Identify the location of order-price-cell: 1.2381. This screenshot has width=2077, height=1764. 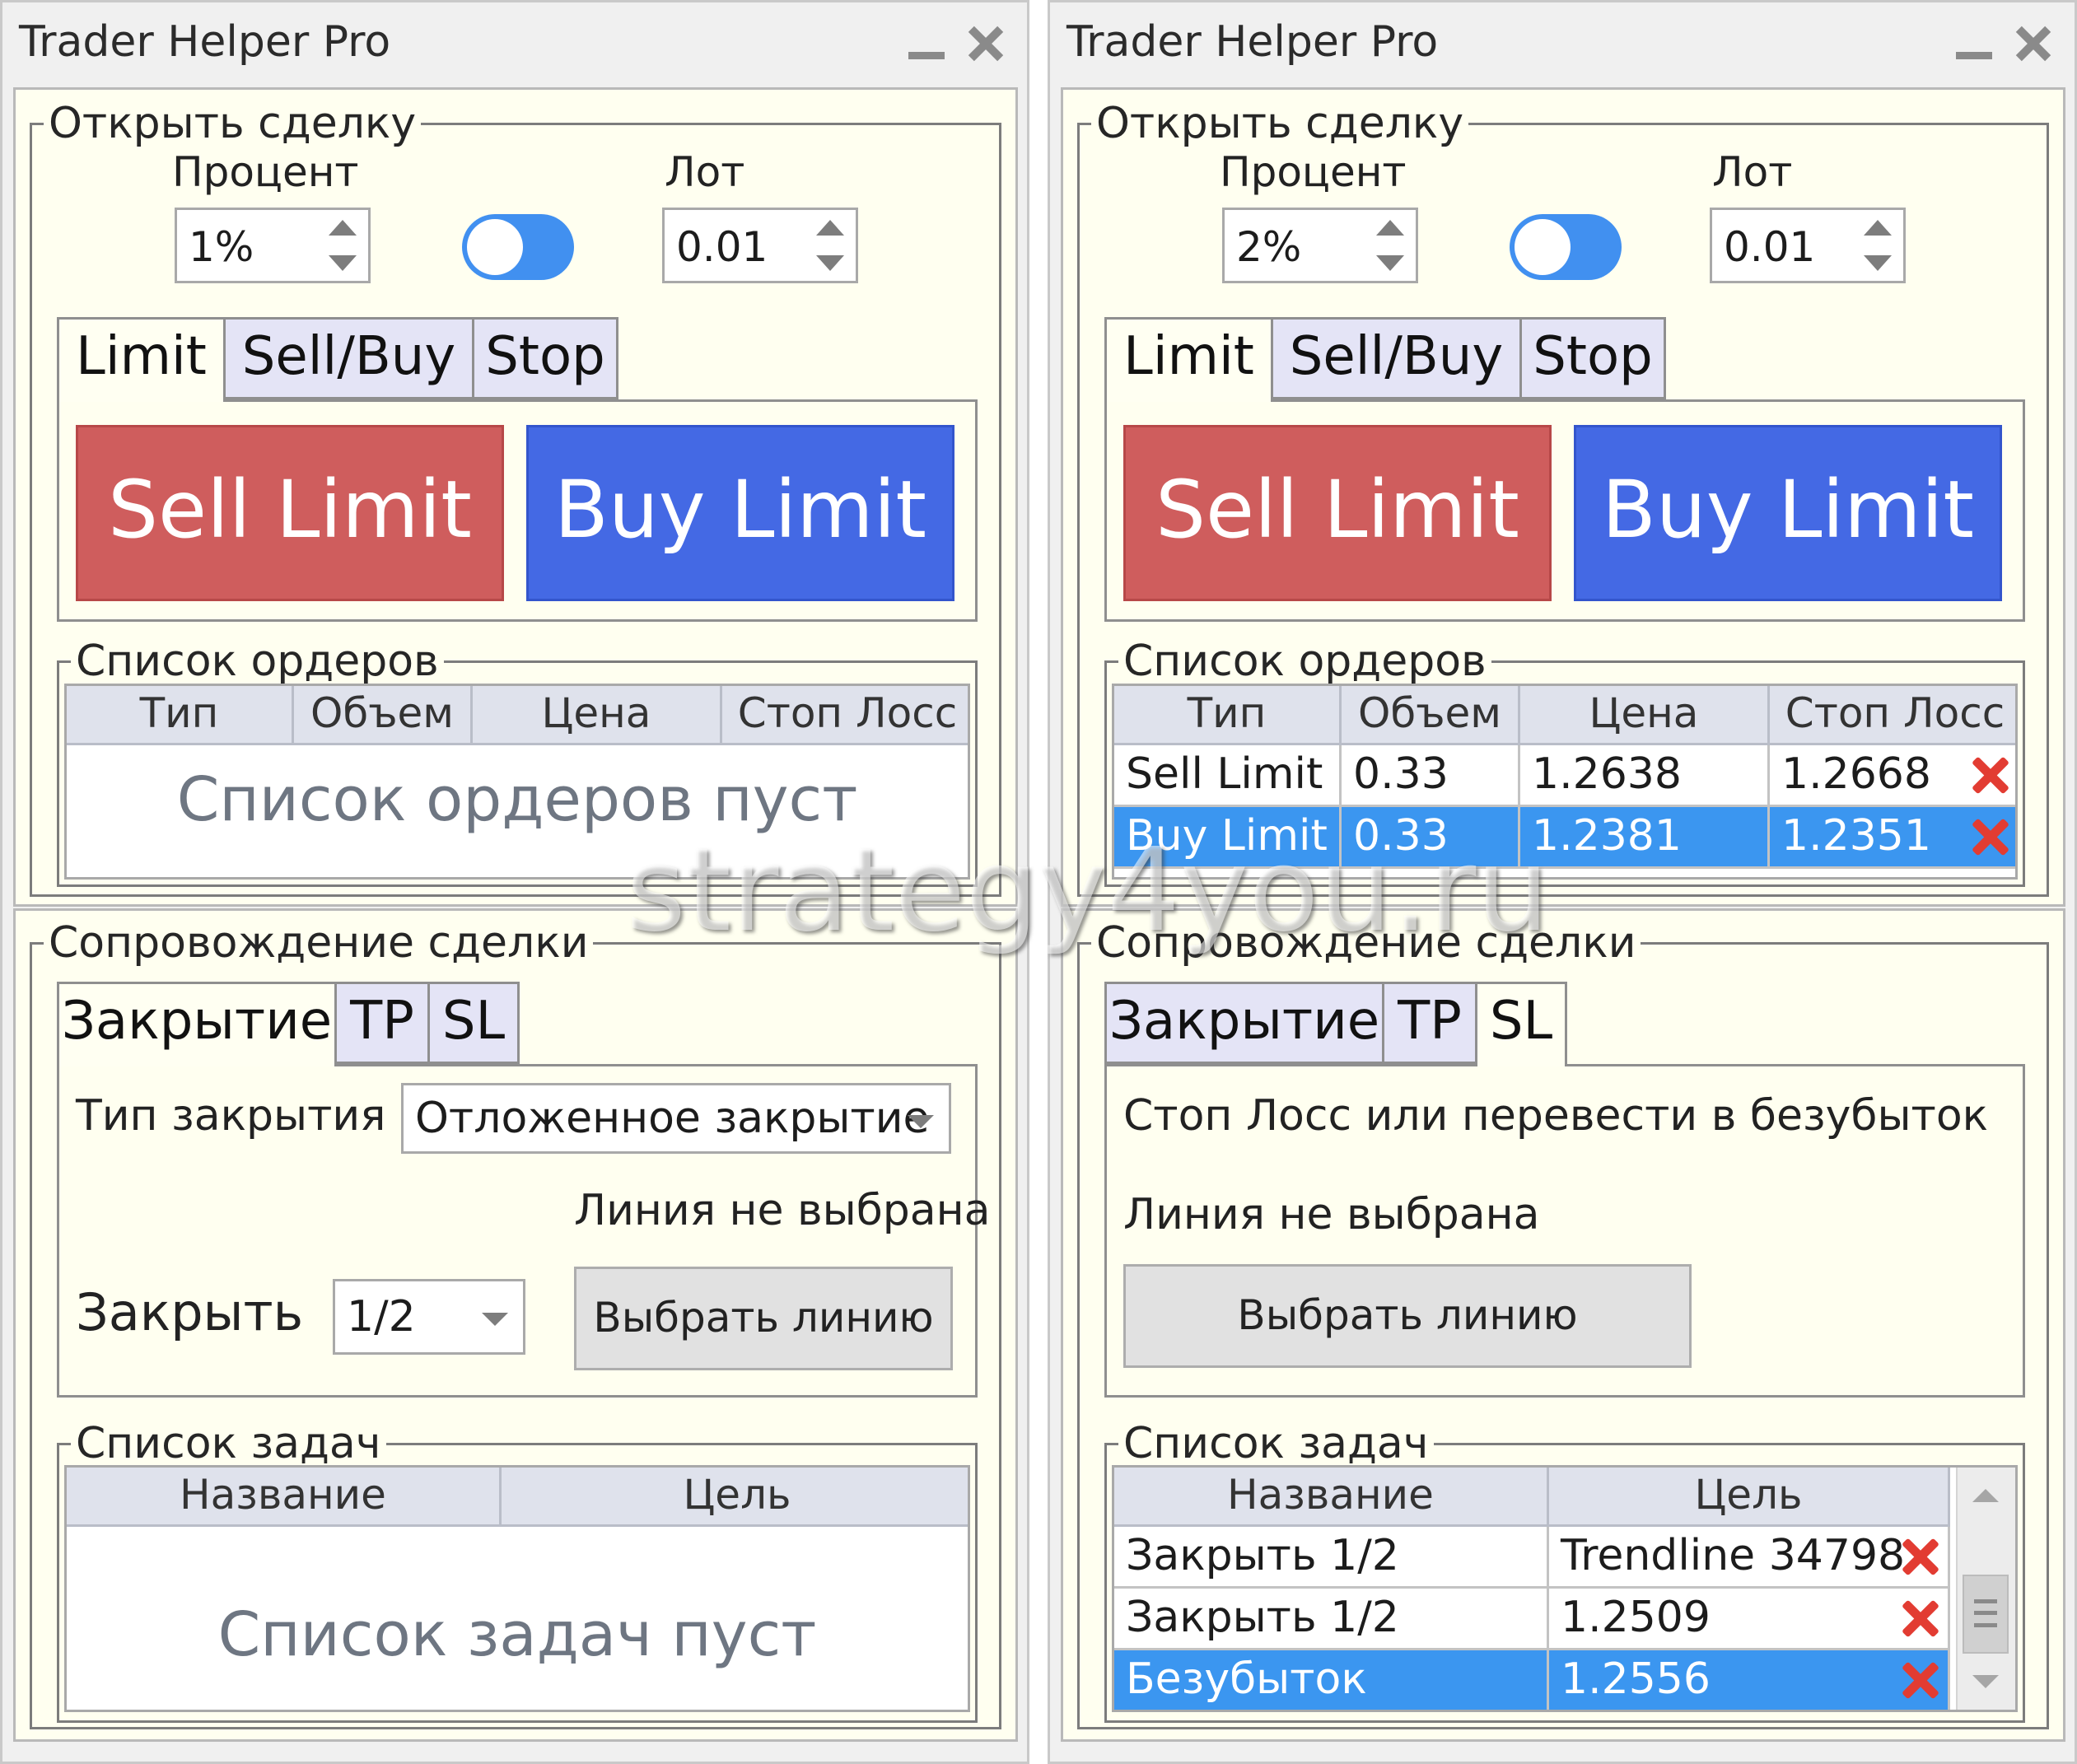
(1645, 838).